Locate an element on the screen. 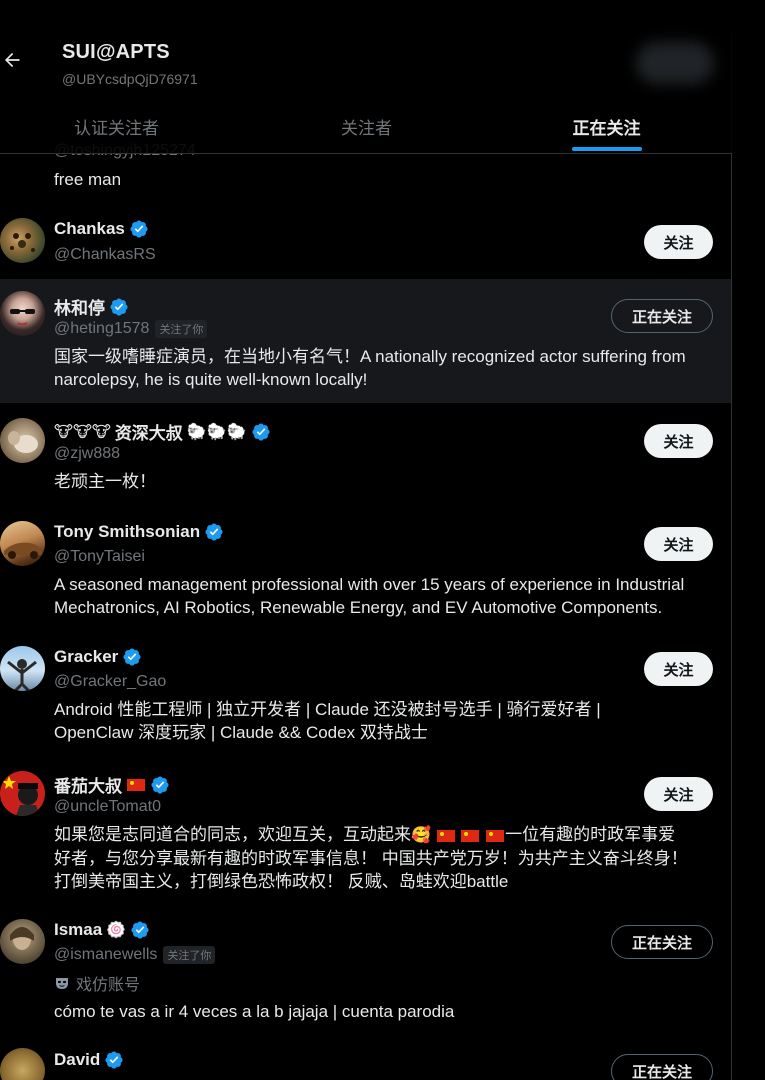  user-handle: @uncleTomat0 is located at coordinates (107, 806).